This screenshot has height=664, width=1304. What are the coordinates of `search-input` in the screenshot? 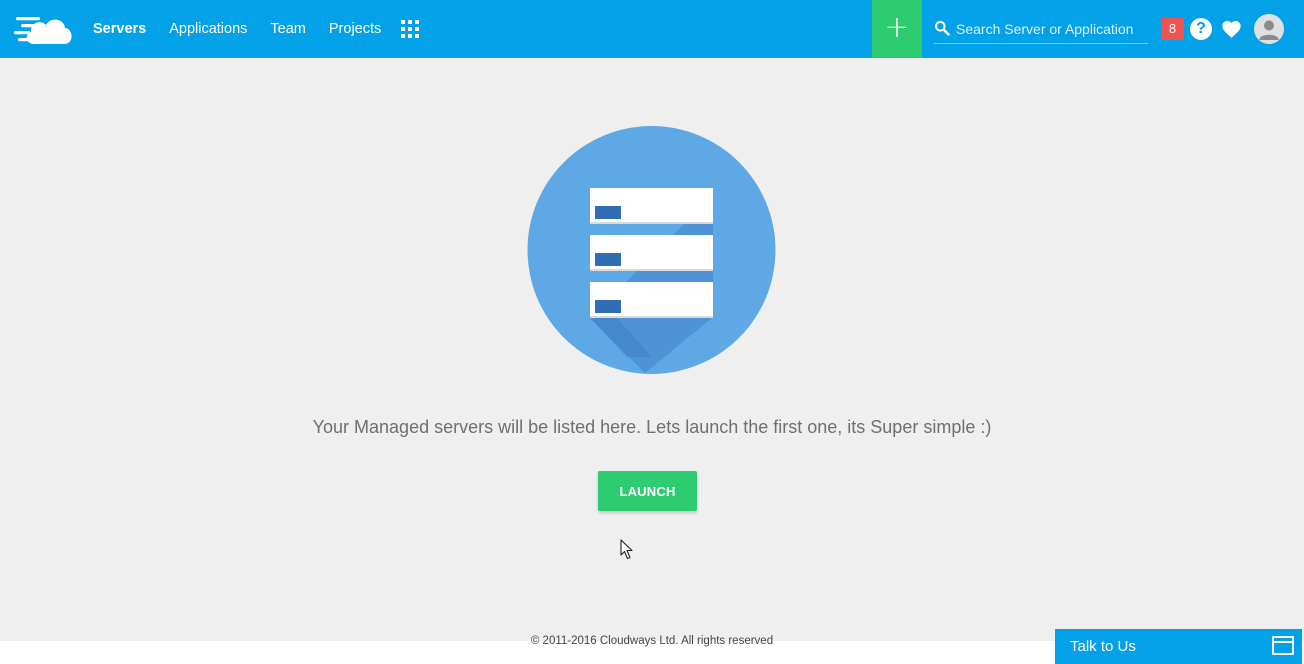 It's located at (1051, 29).